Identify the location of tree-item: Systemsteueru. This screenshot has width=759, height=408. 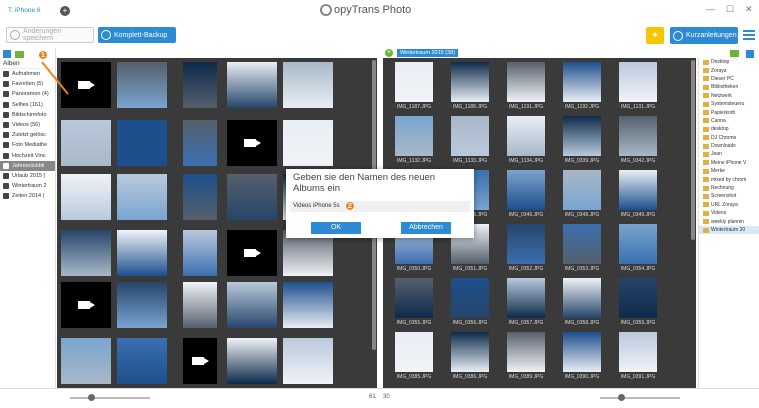
(729, 104).